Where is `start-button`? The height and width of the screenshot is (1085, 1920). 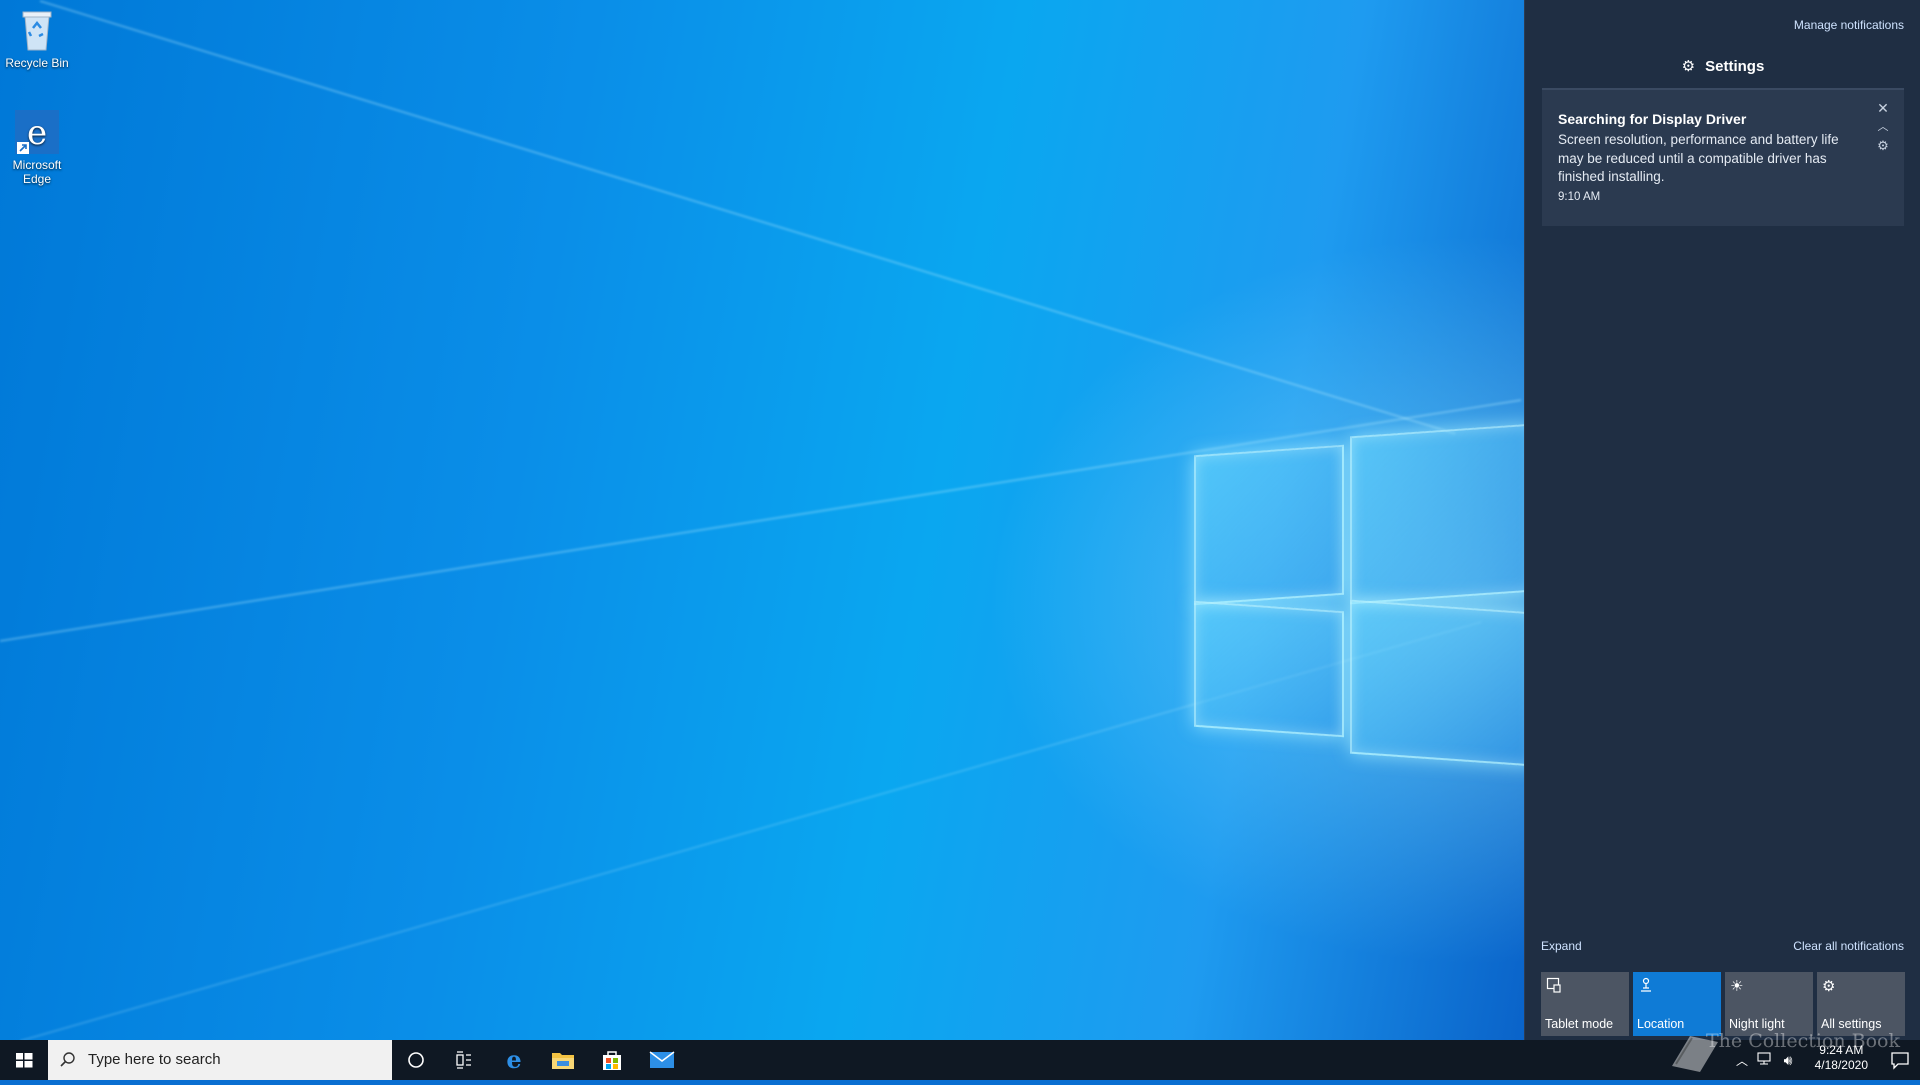 start-button is located at coordinates (24, 1060).